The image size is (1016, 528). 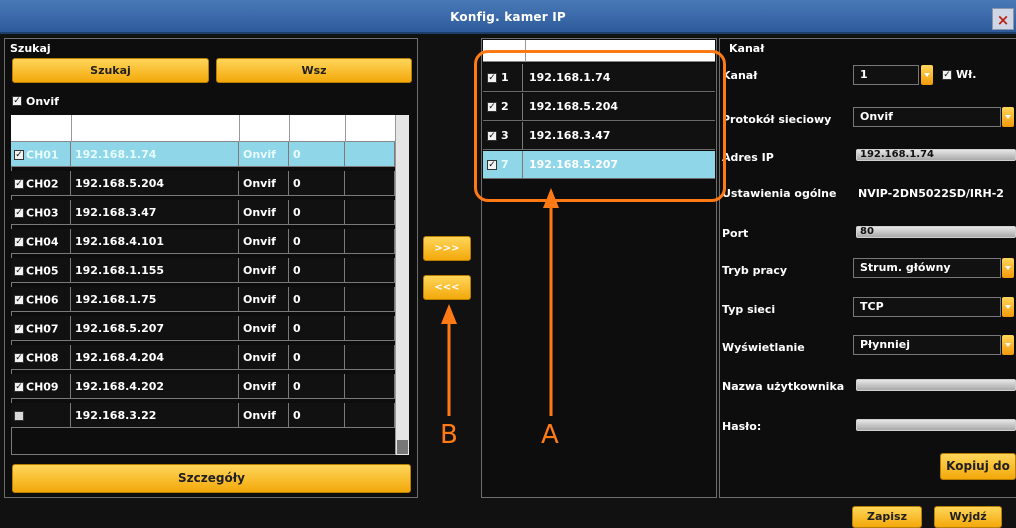 What do you see at coordinates (449, 360) in the screenshot?
I see `annotation-b-arrow` at bounding box center [449, 360].